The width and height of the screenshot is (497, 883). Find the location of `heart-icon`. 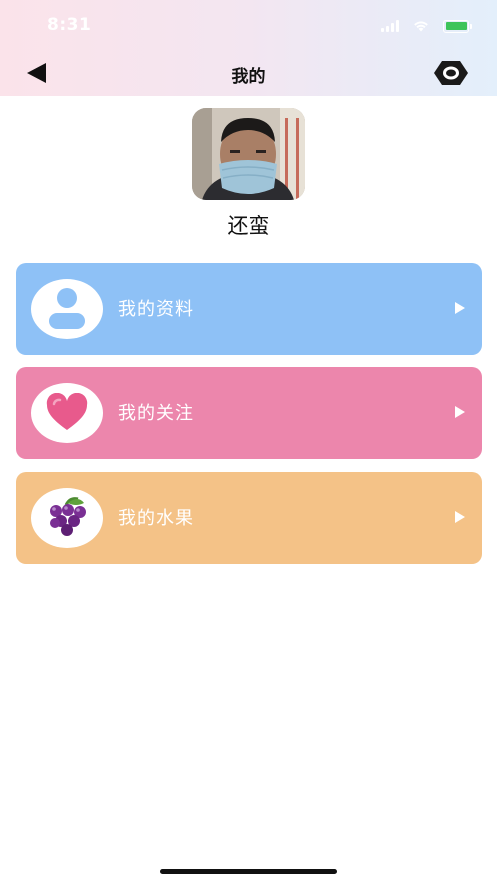

heart-icon is located at coordinates (67, 411).